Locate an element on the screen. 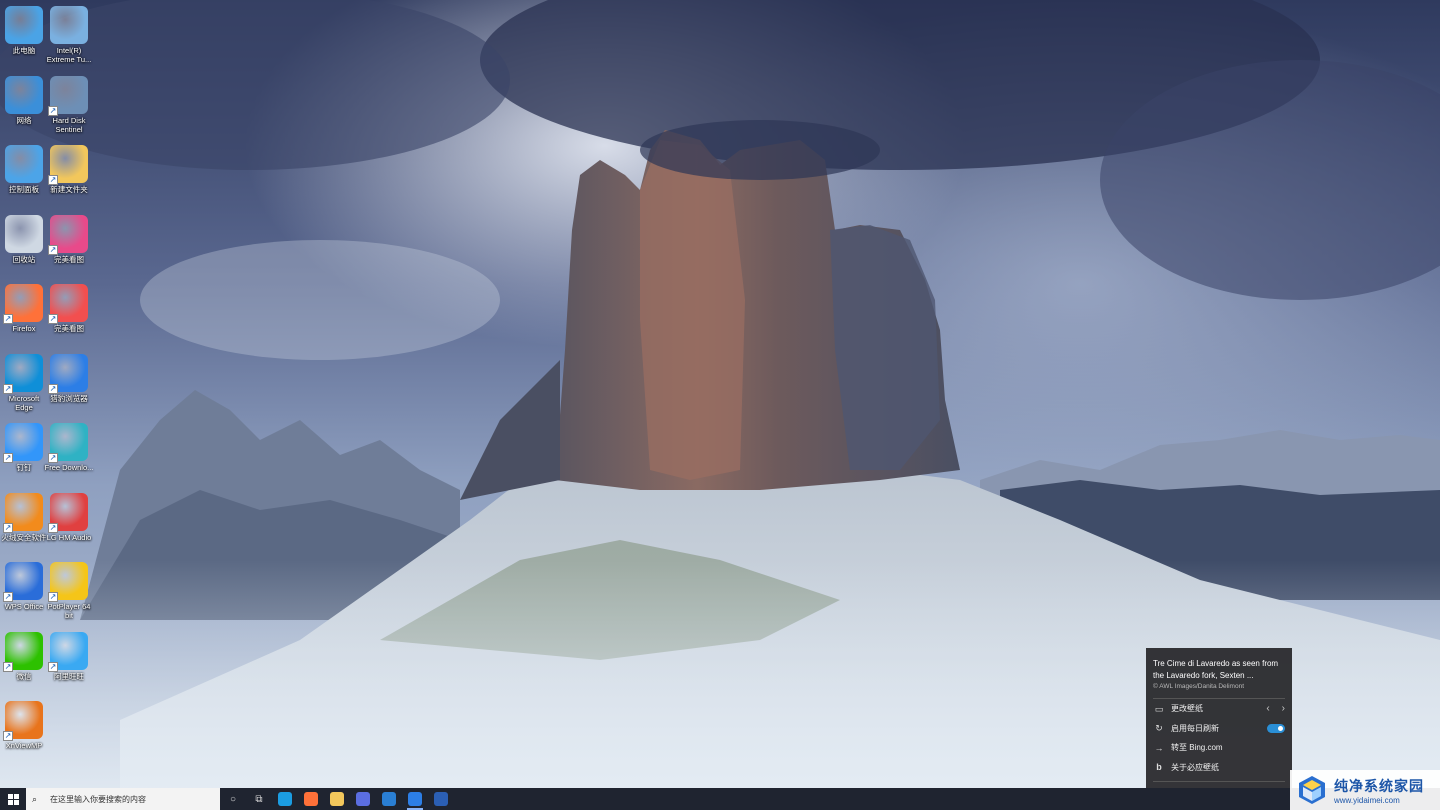 The width and height of the screenshot is (1440, 810). change-wallpaper-row: ▭ 更改壁纸 ‹ › is located at coordinates (1219, 709).